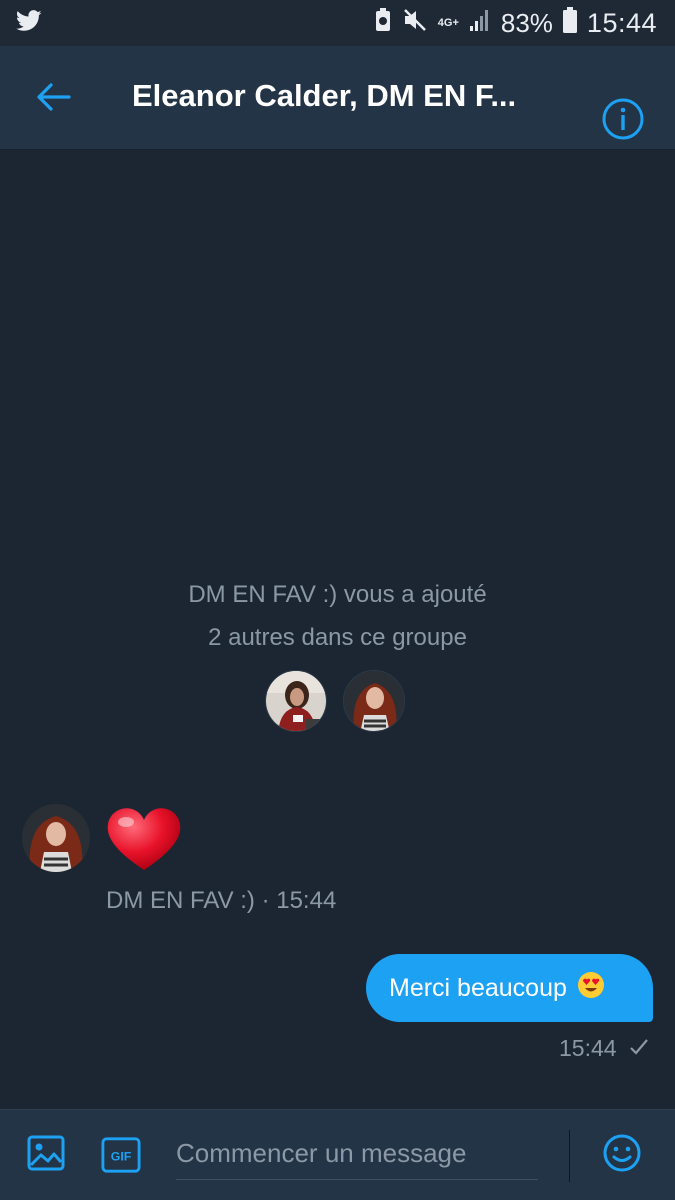 The width and height of the screenshot is (675, 1200). I want to click on status-time: 15:44, so click(621, 22).